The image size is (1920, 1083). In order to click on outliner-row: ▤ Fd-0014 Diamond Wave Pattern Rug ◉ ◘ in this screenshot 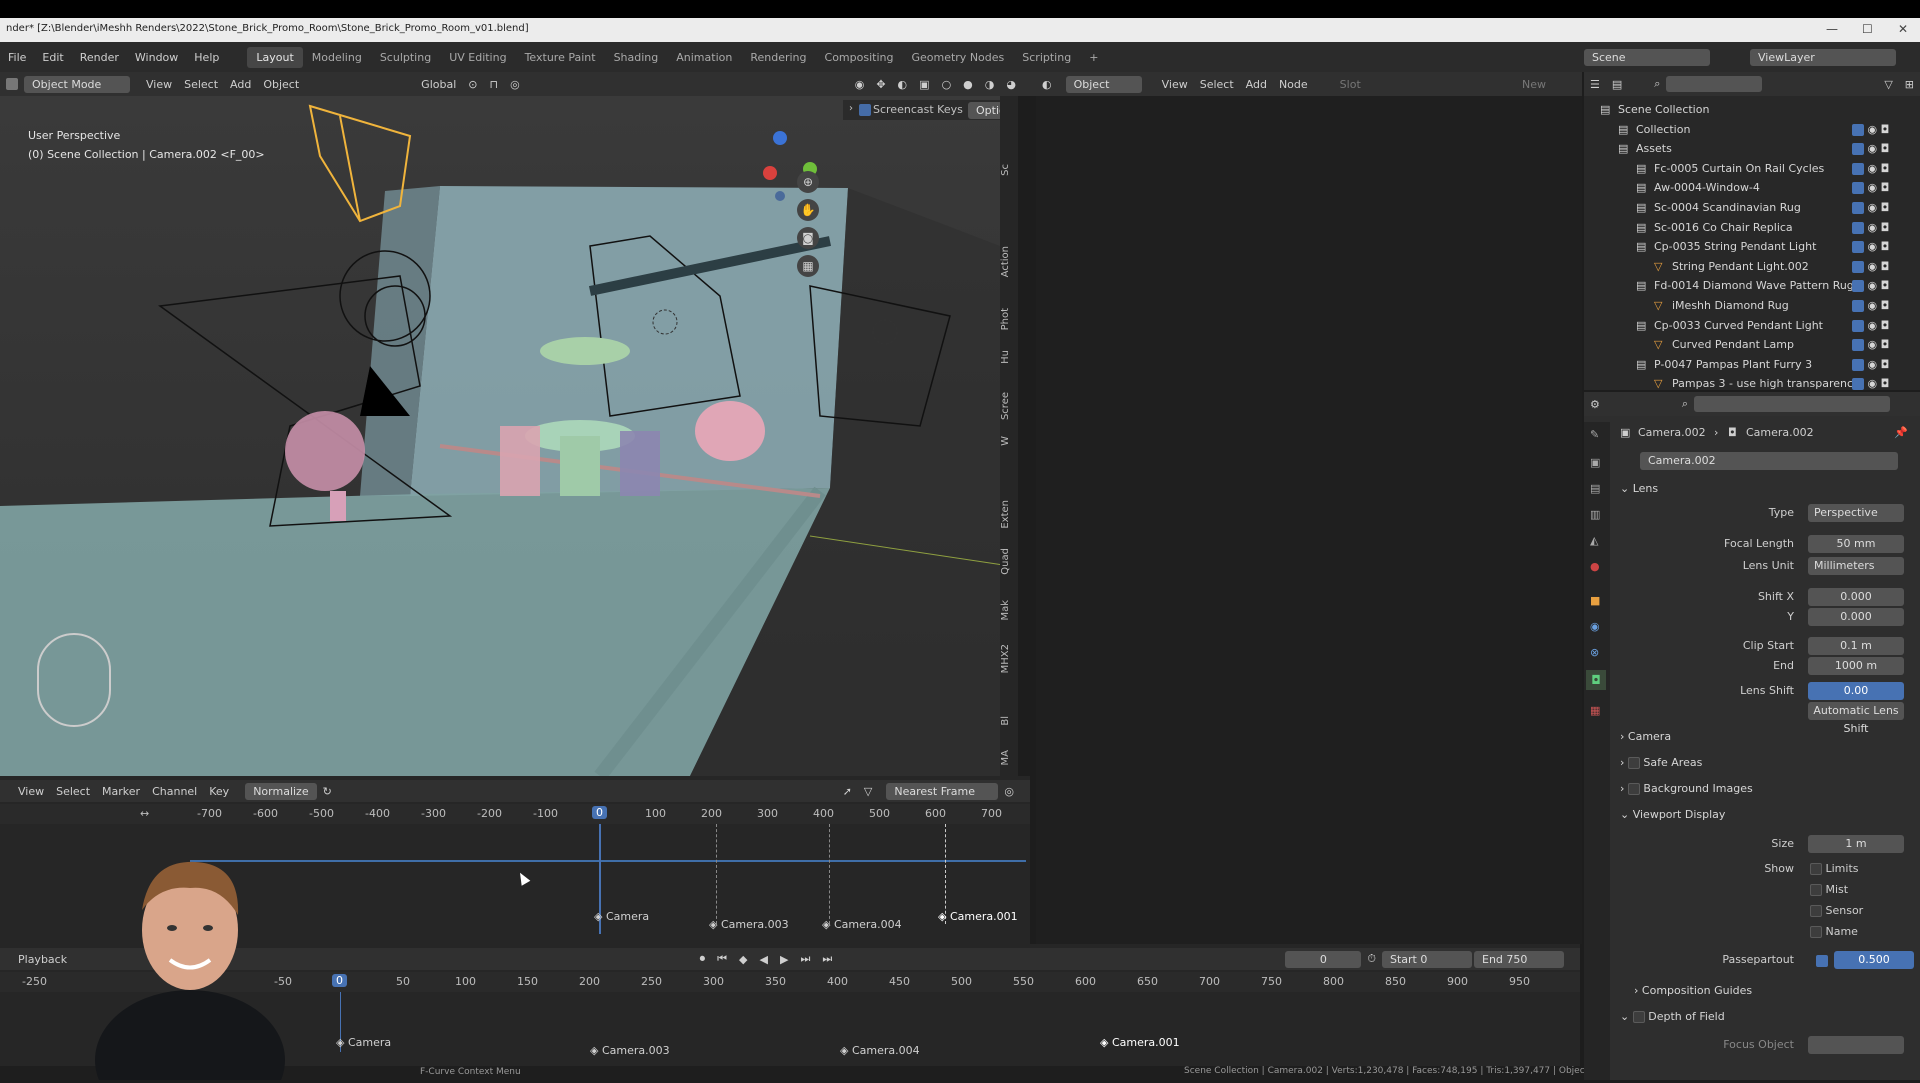, I will do `click(1752, 286)`.